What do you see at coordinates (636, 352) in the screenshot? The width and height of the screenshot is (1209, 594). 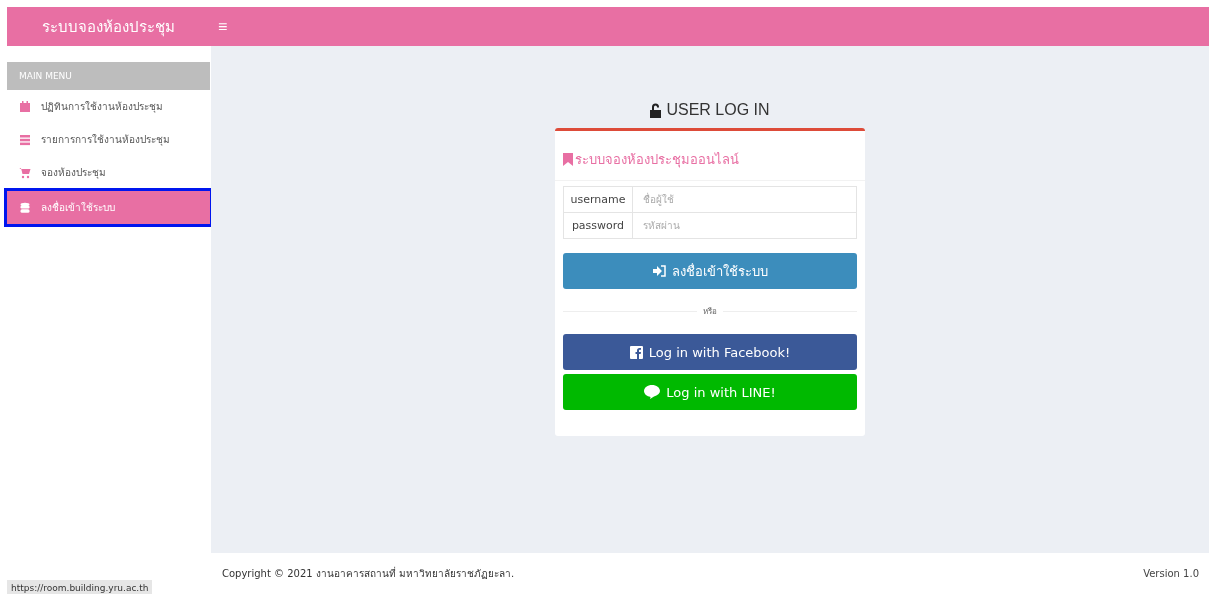 I see `facebook-icon` at bounding box center [636, 352].